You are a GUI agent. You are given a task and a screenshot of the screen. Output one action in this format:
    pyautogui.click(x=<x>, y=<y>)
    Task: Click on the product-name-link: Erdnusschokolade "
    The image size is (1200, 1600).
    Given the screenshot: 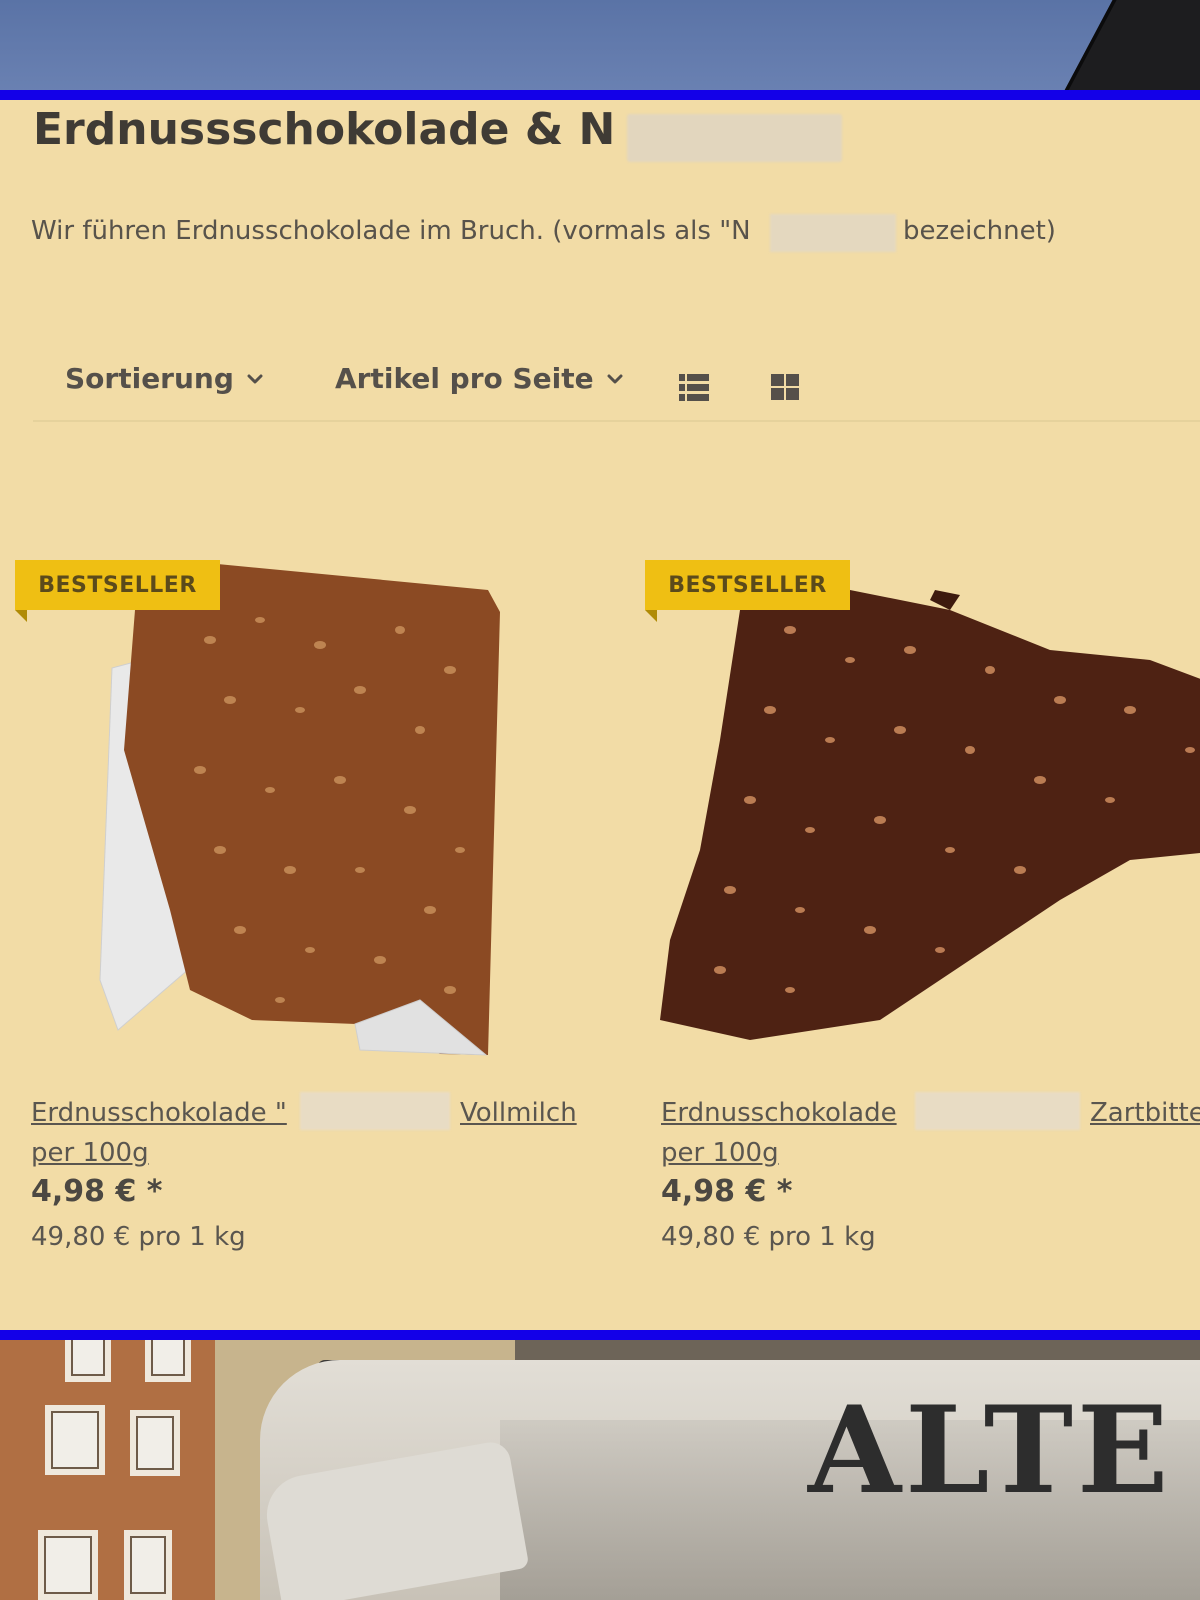 What is the action you would take?
    pyautogui.click(x=159, y=1113)
    